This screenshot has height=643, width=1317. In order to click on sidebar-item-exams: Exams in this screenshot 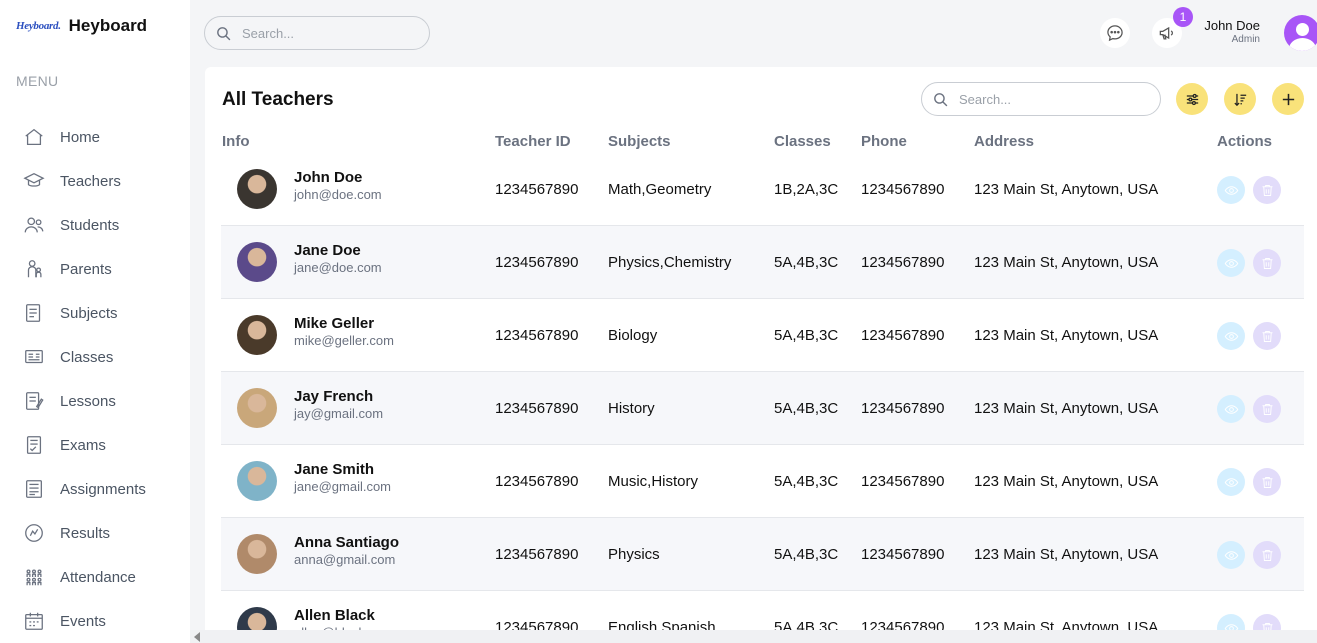, I will do `click(84, 445)`.